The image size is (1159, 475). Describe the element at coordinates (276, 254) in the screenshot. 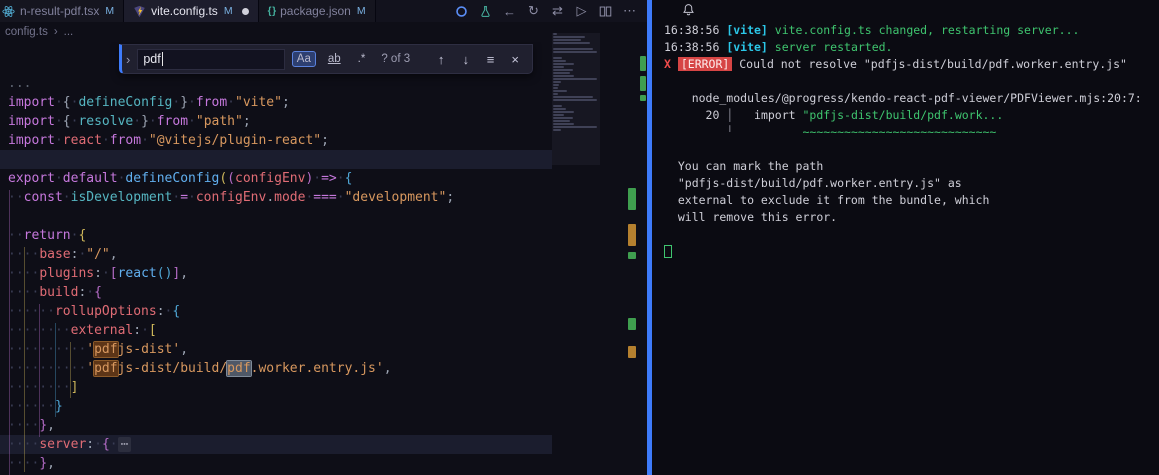

I see `code-line: ····base:·"/",` at that location.